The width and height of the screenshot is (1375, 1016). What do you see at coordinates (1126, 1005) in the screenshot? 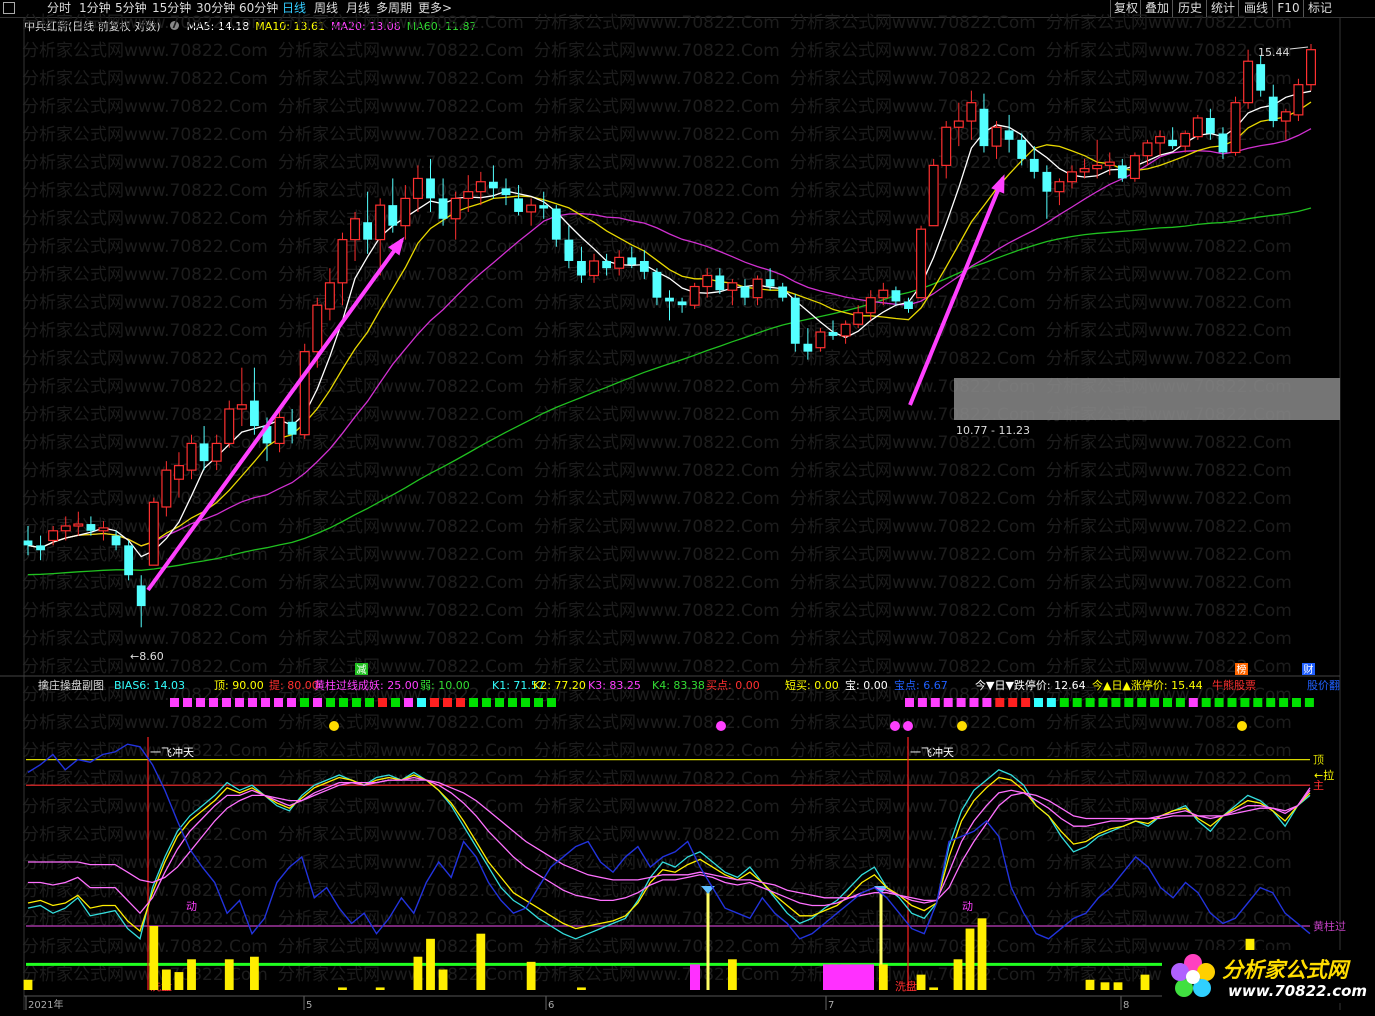
I see `x-tick-label: 8` at bounding box center [1126, 1005].